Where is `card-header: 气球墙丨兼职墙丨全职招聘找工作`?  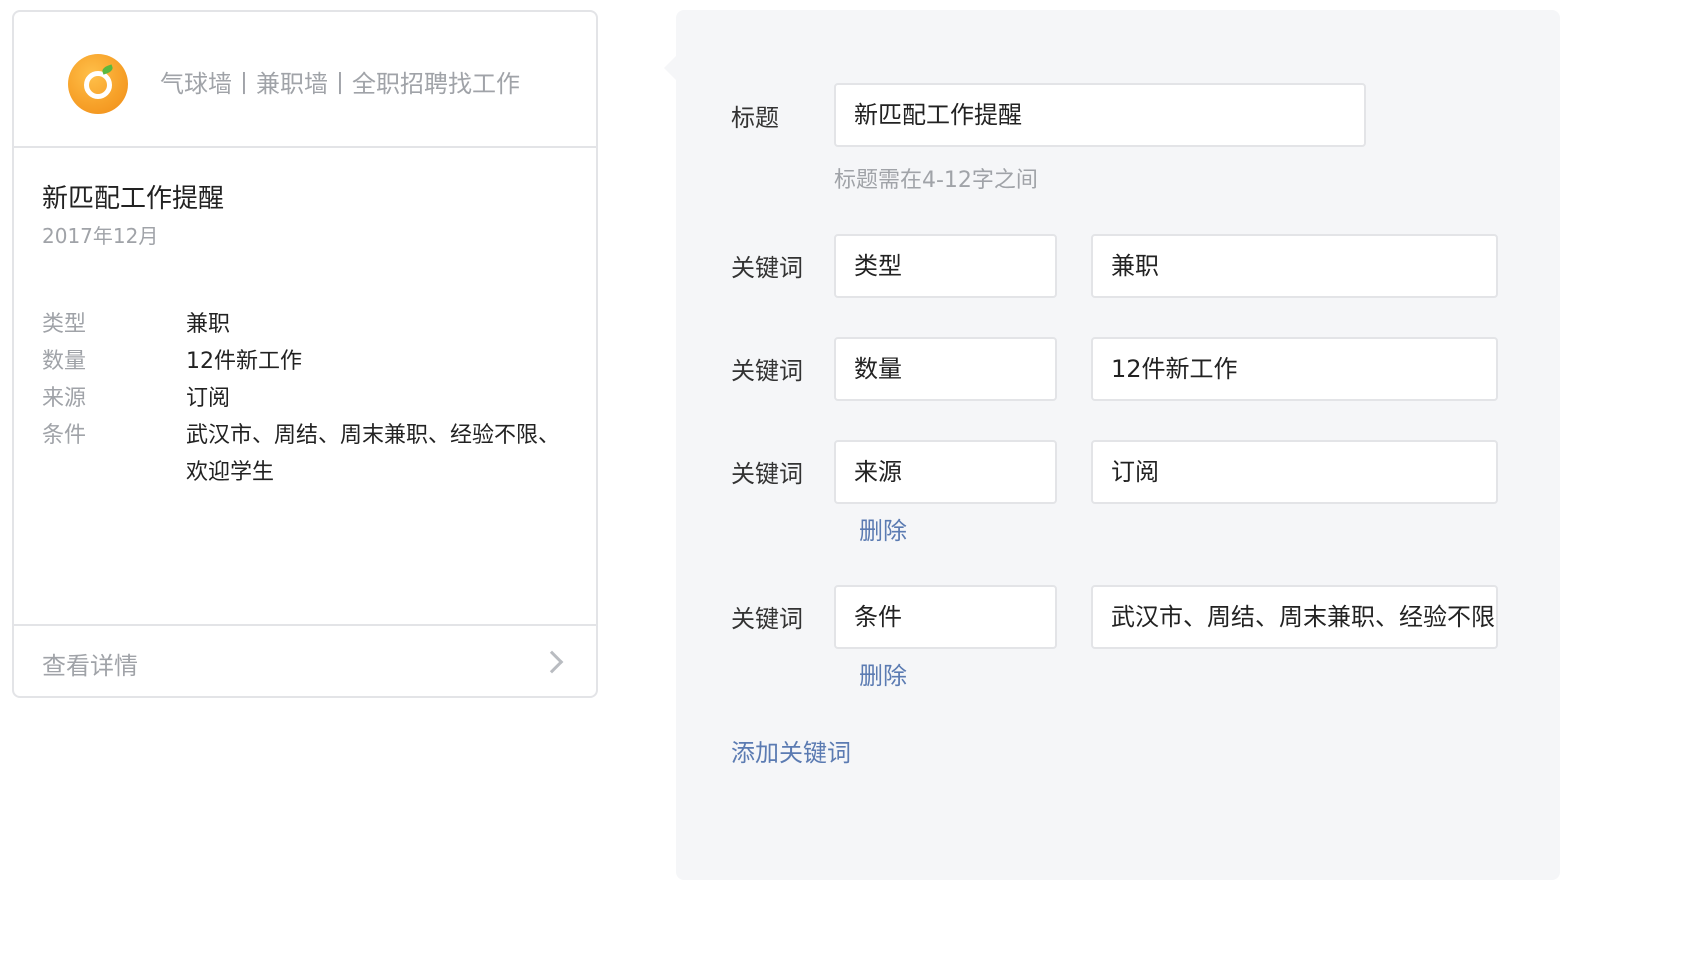
card-header: 气球墙丨兼职墙丨全职招聘找工作 is located at coordinates (305, 80).